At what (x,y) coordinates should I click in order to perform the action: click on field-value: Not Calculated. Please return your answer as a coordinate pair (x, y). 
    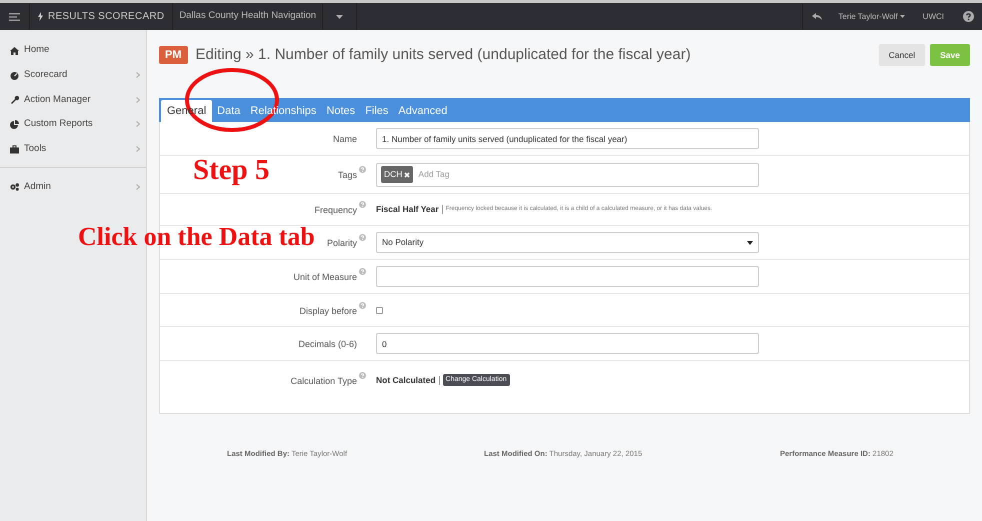
    Looking at the image, I should click on (406, 380).